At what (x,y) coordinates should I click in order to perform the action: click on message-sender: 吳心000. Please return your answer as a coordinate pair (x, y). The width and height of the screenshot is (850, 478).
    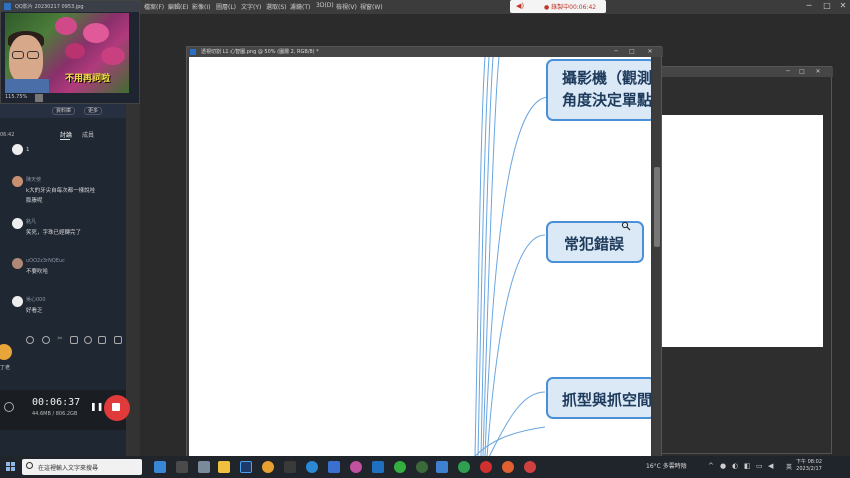
    Looking at the image, I should click on (36, 300).